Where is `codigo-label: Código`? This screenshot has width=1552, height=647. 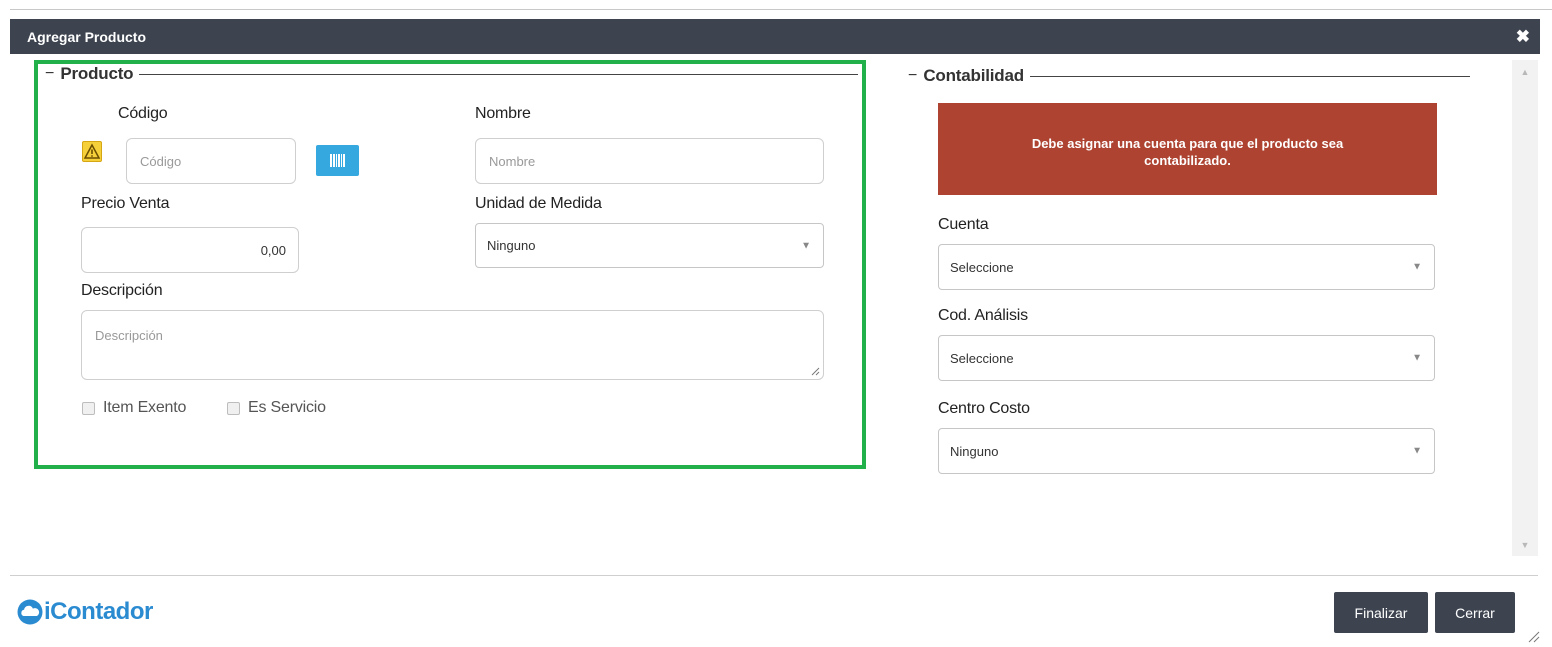
codigo-label: Código is located at coordinates (143, 113).